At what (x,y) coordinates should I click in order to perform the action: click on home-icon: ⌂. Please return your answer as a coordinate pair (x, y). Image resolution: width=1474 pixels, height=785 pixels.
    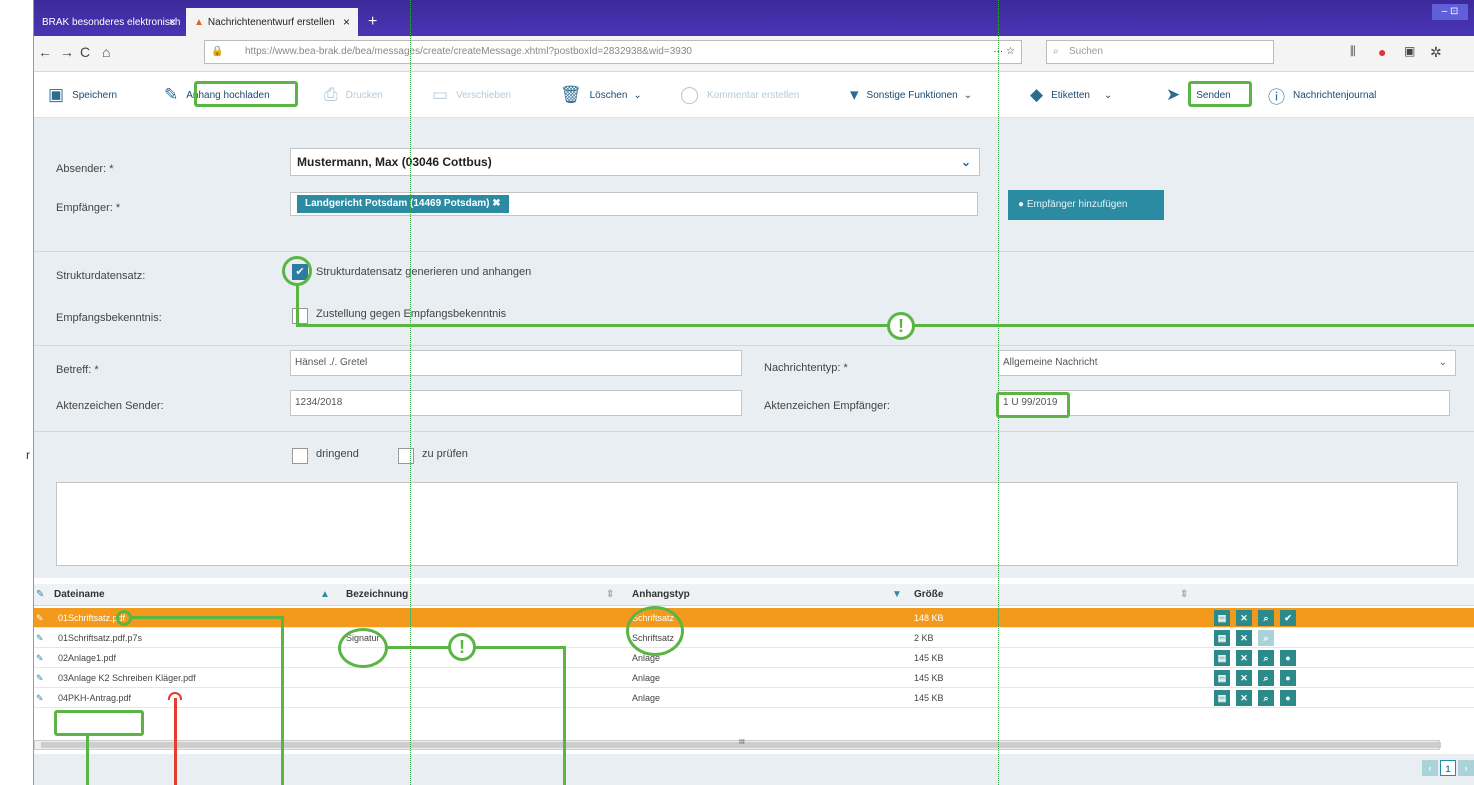
    Looking at the image, I should click on (106, 52).